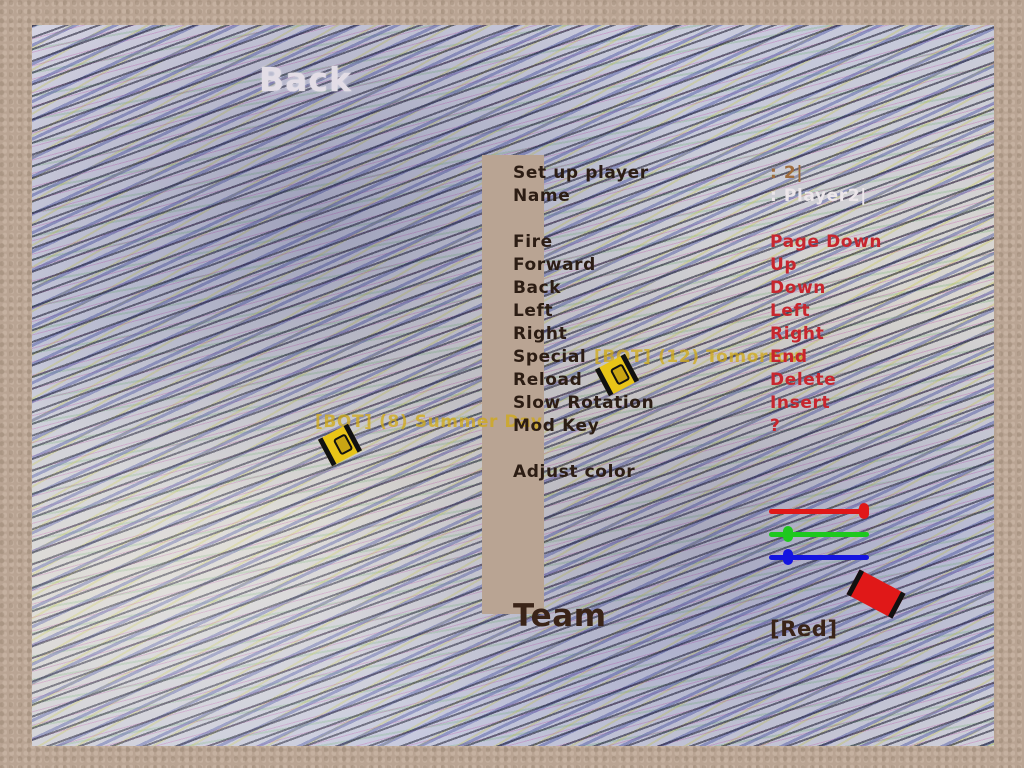  Describe the element at coordinates (783, 265) in the screenshot. I see `key-binding-forward: Up` at that location.